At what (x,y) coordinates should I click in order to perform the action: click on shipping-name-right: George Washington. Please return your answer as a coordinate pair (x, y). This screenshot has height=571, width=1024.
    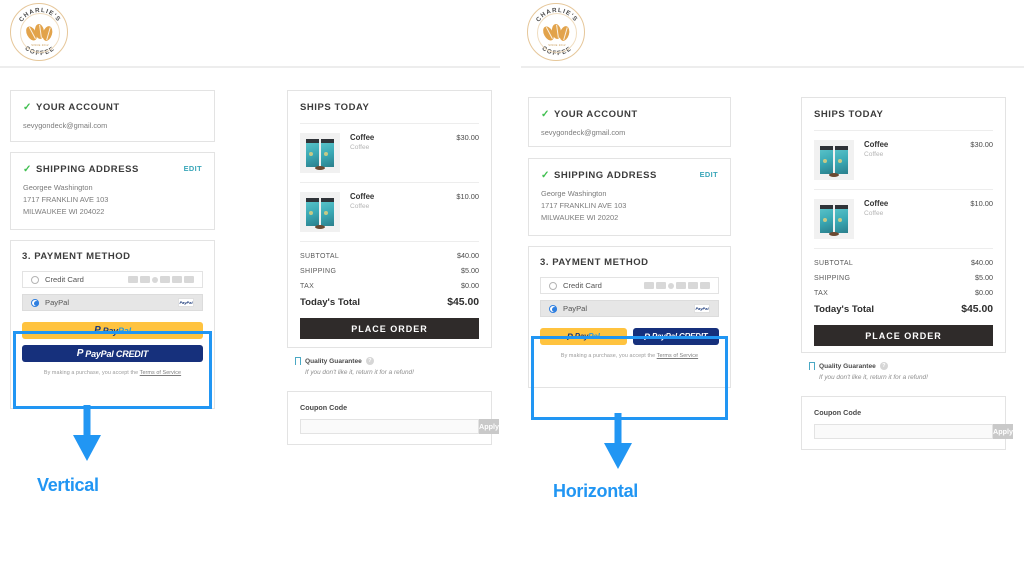
    Looking at the image, I should click on (574, 193).